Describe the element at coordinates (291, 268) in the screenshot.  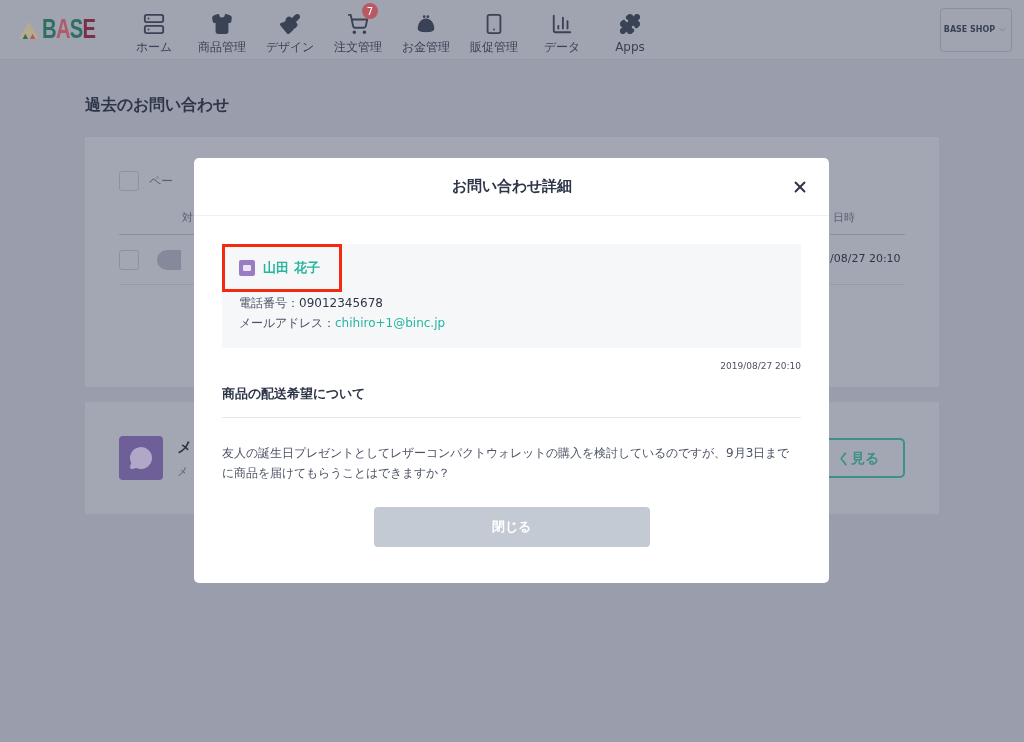
I see `customer-name: 山田 花子` at that location.